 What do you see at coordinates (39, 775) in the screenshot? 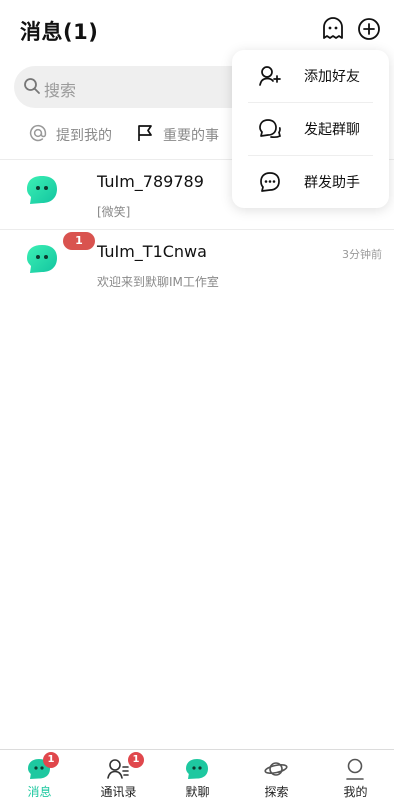
I see `tab-messages: 1 消息` at bounding box center [39, 775].